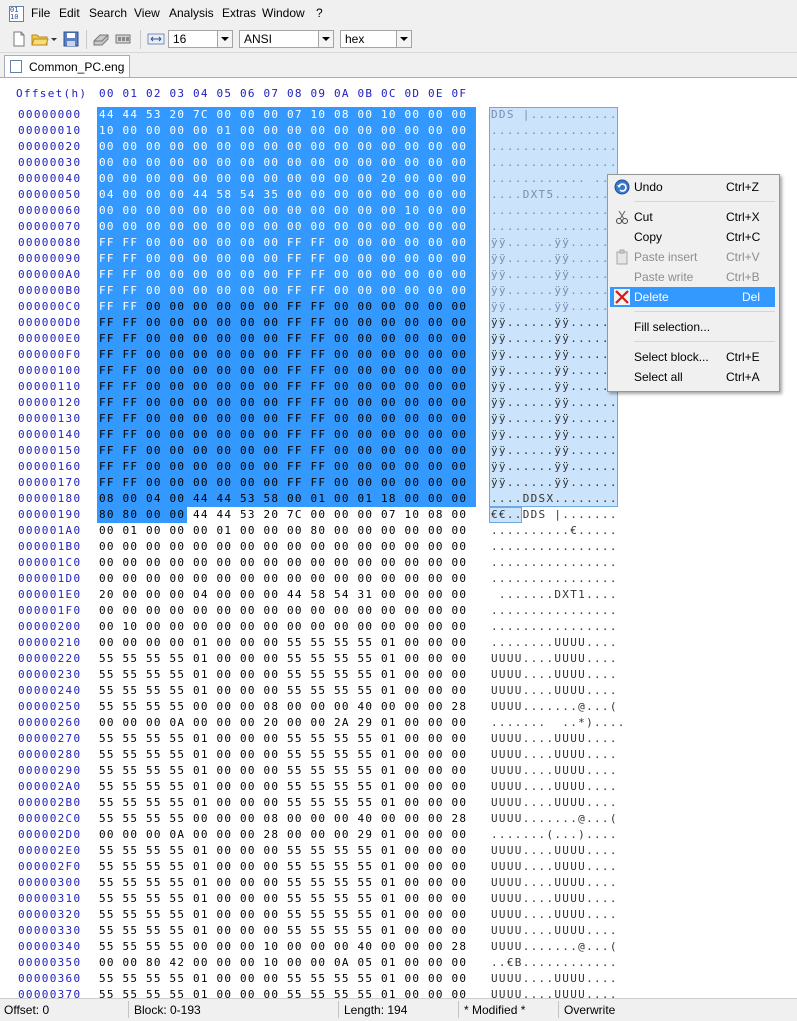 The image size is (797, 1021). What do you see at coordinates (272, 962) in the screenshot?
I see `hex-byte: 10` at bounding box center [272, 962].